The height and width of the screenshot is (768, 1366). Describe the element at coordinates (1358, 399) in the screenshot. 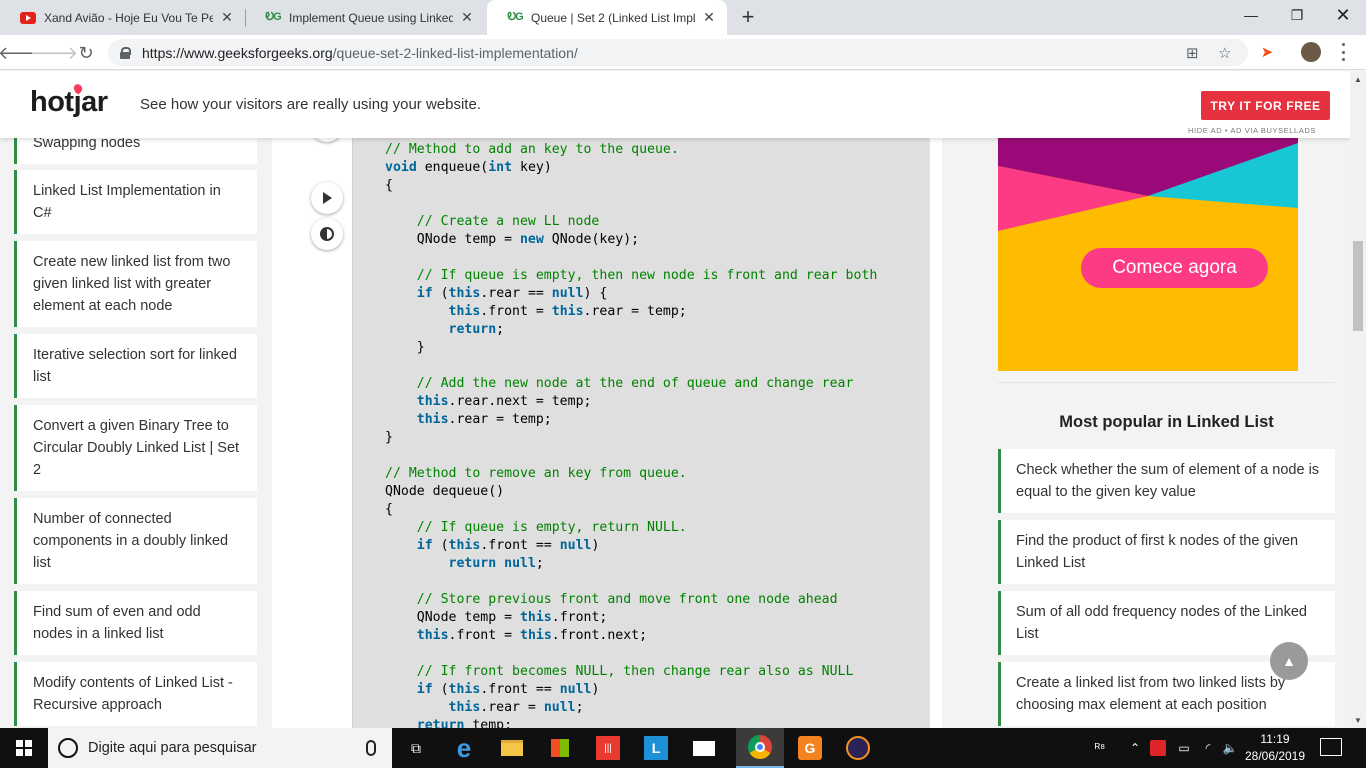

I see `page-scrollbar: ▲ ▼` at that location.